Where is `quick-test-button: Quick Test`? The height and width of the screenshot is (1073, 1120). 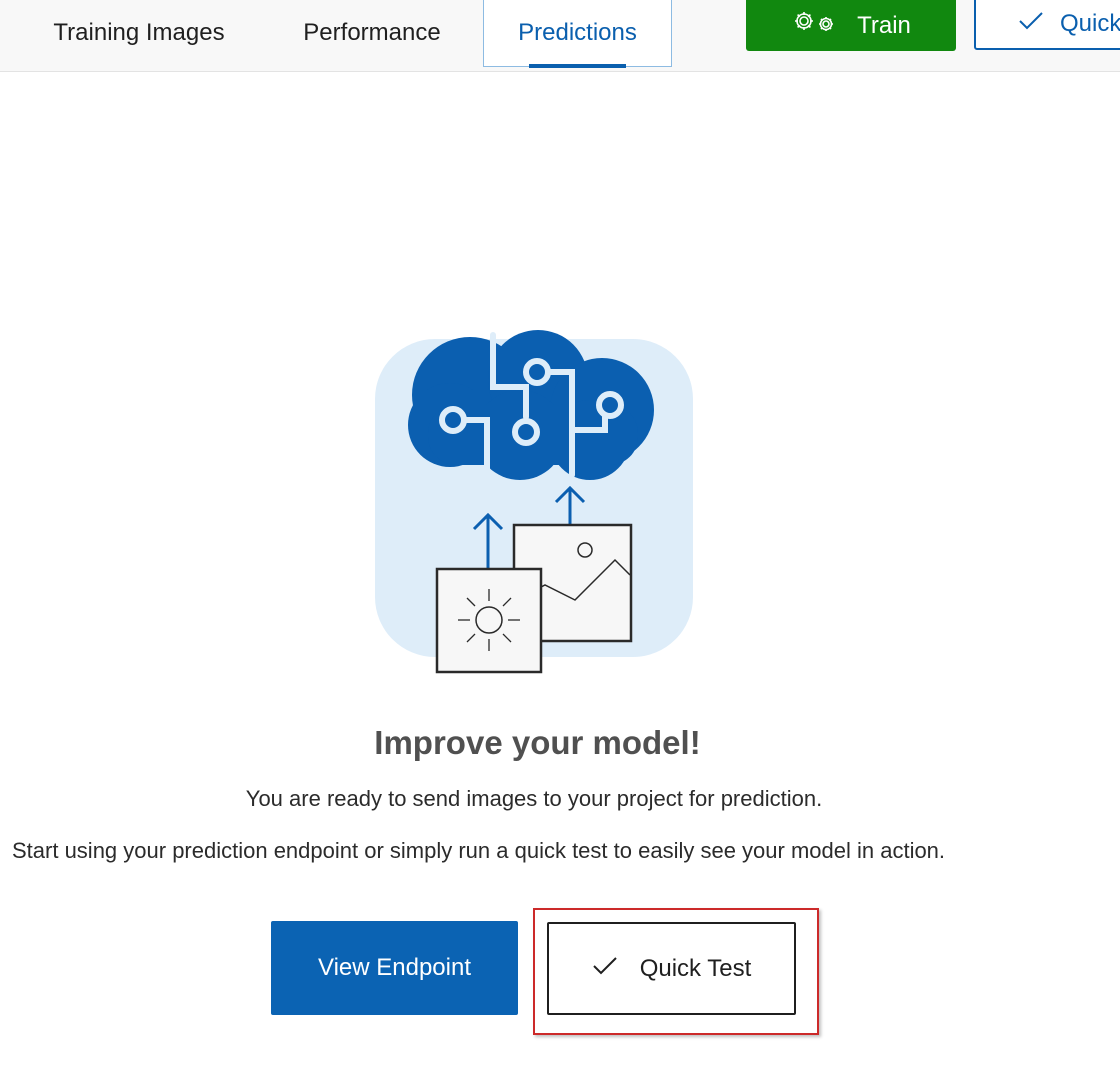 quick-test-button: Quick Test is located at coordinates (671, 968).